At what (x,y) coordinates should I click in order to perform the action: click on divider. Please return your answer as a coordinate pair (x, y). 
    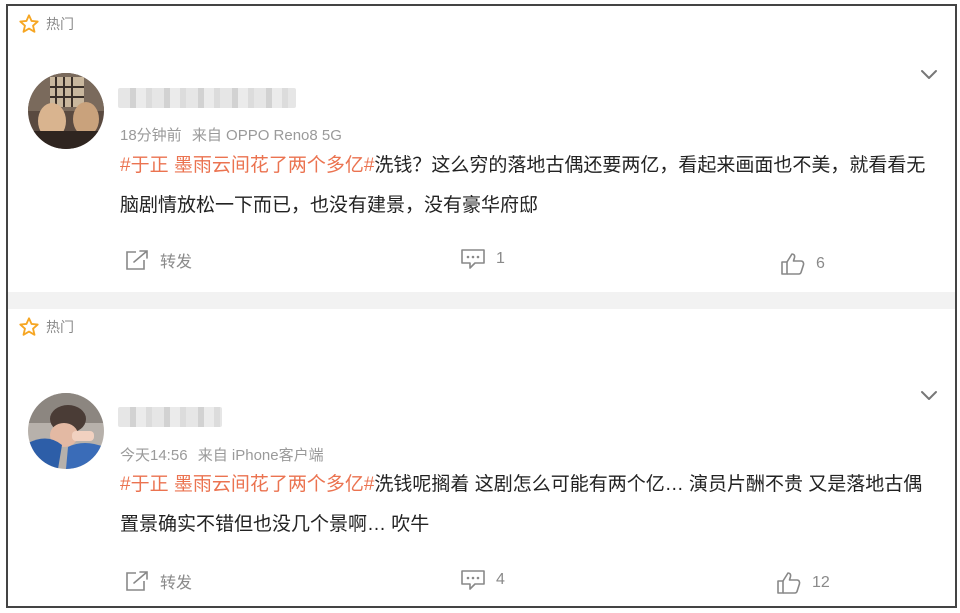
    Looking at the image, I should click on (481, 300).